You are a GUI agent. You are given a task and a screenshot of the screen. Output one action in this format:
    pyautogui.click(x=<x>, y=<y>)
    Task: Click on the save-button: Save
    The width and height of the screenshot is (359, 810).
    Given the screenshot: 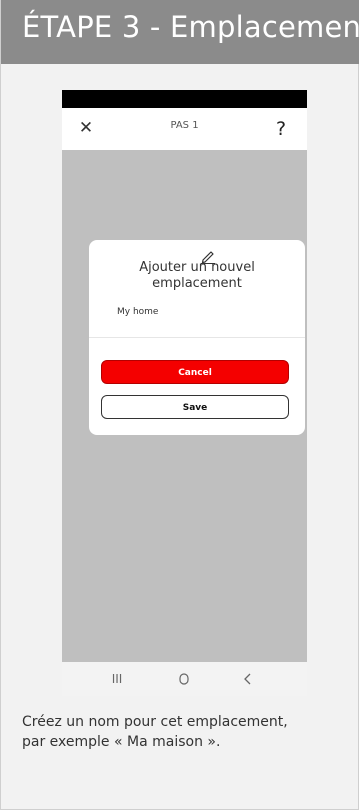 What is the action you would take?
    pyautogui.click(x=195, y=407)
    